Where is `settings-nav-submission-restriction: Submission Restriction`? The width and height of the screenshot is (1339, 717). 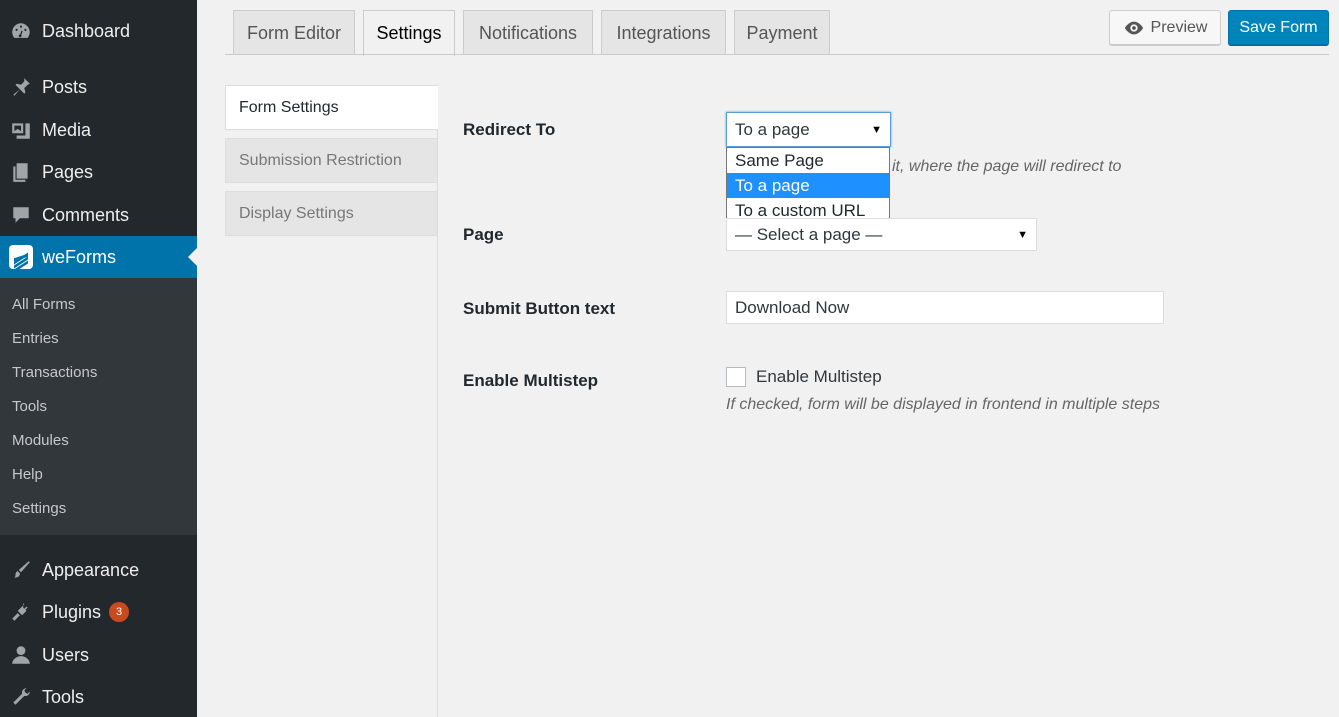 settings-nav-submission-restriction: Submission Restriction is located at coordinates (331, 160).